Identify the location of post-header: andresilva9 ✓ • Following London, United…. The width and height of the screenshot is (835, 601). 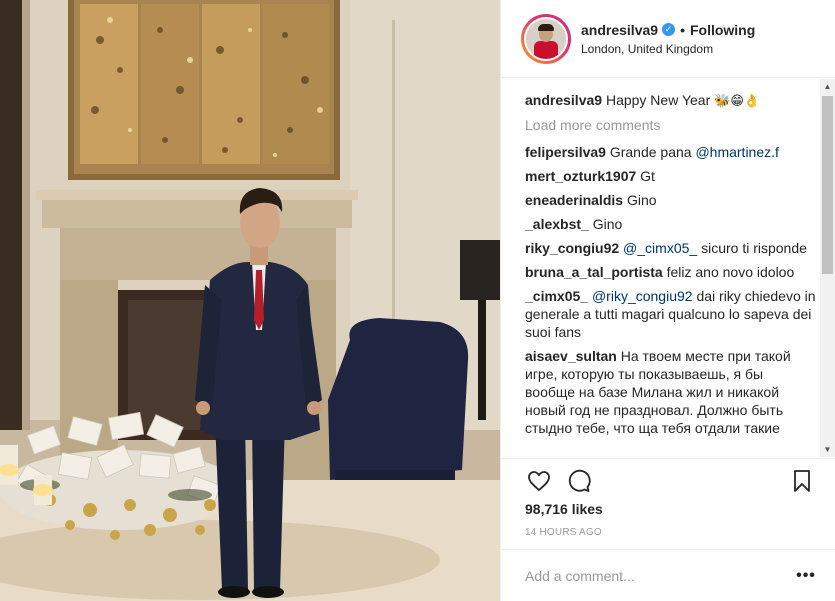
(668, 39).